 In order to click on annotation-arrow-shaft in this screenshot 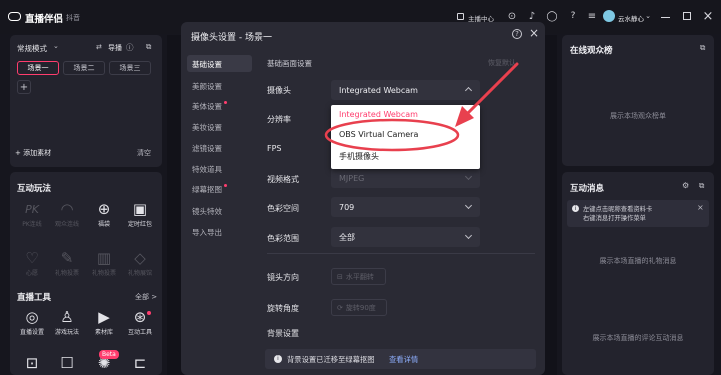, I will do `click(490, 91)`.